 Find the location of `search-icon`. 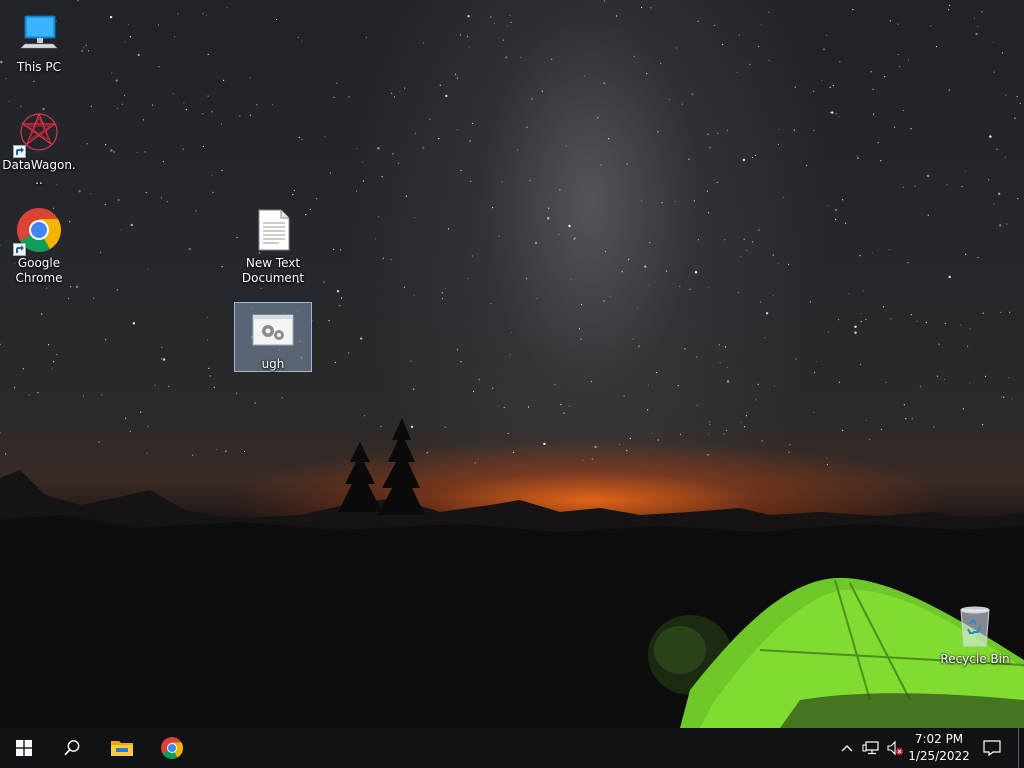

search-icon is located at coordinates (72, 748).